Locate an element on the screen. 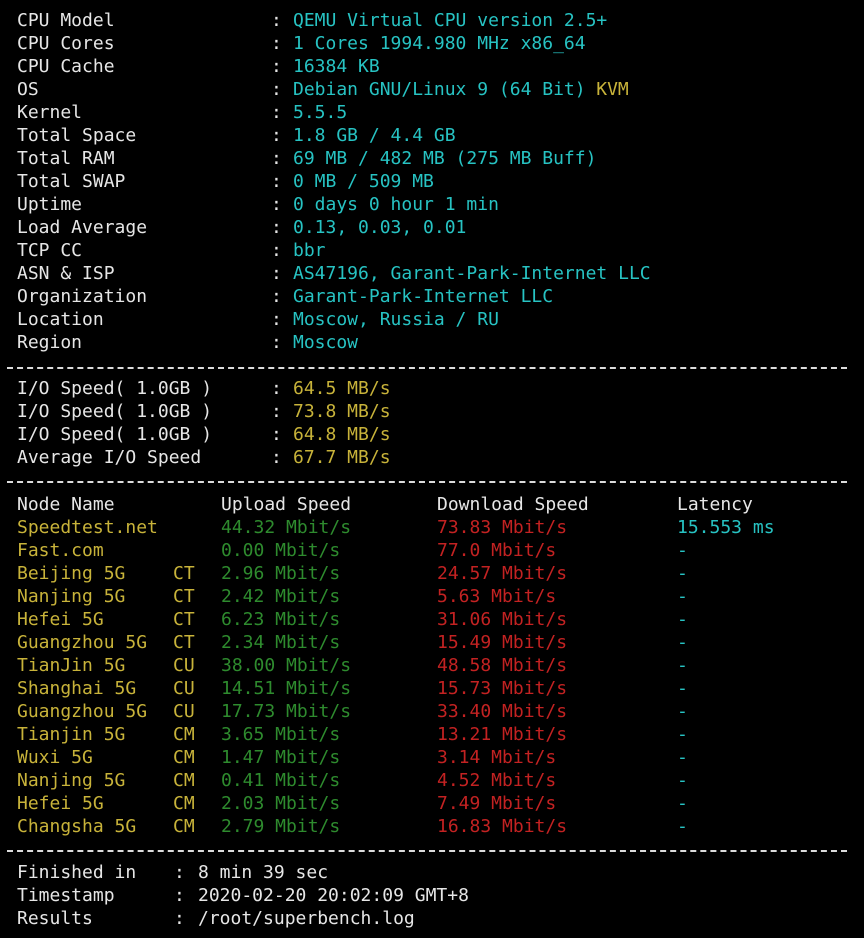 This screenshot has width=864, height=938. sysinfo-value: bbr is located at coordinates (309, 250).